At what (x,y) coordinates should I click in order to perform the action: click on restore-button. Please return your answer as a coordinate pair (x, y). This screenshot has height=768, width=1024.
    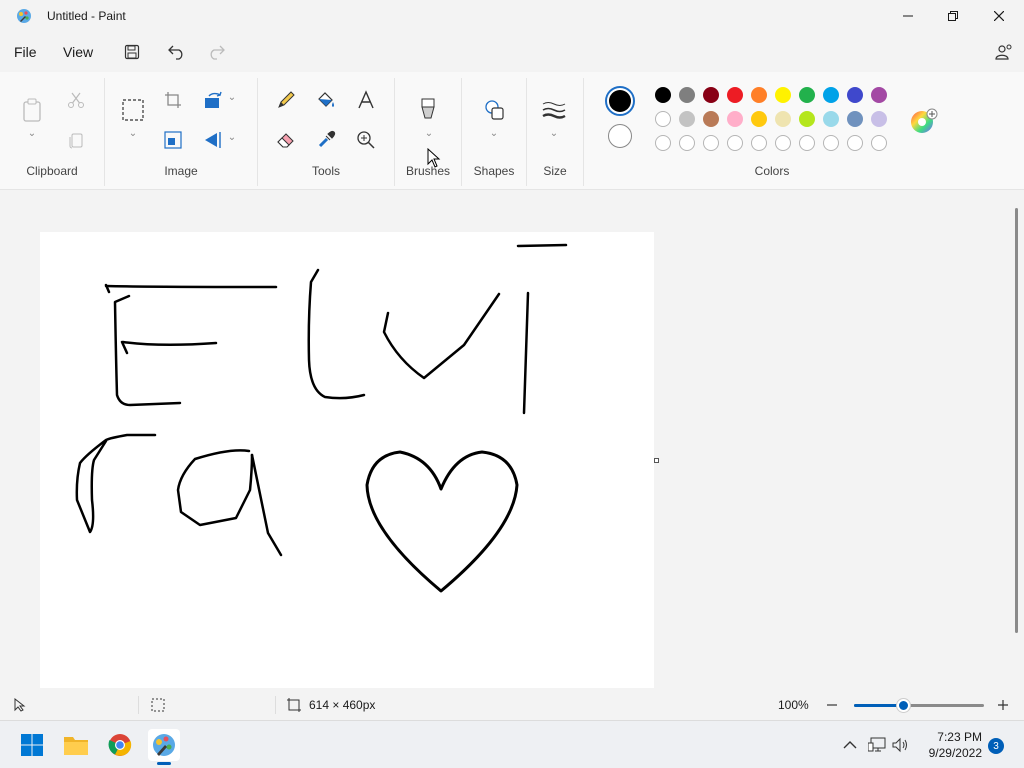
    Looking at the image, I should click on (953, 16).